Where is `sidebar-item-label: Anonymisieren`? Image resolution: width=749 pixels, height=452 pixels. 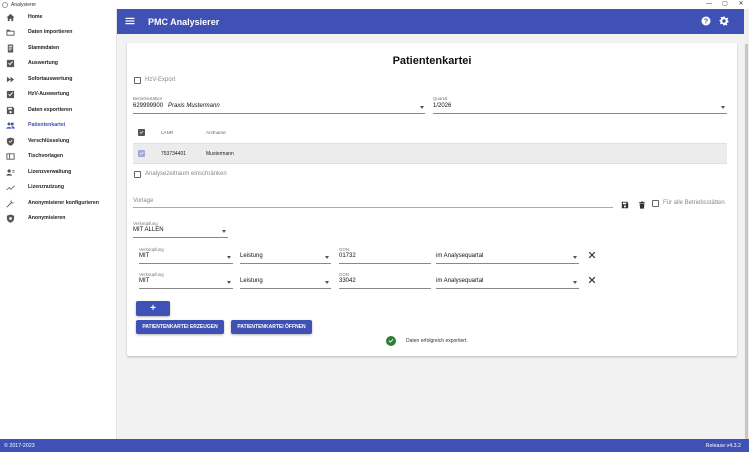
sidebar-item-label: Anonymisieren is located at coordinates (47, 218).